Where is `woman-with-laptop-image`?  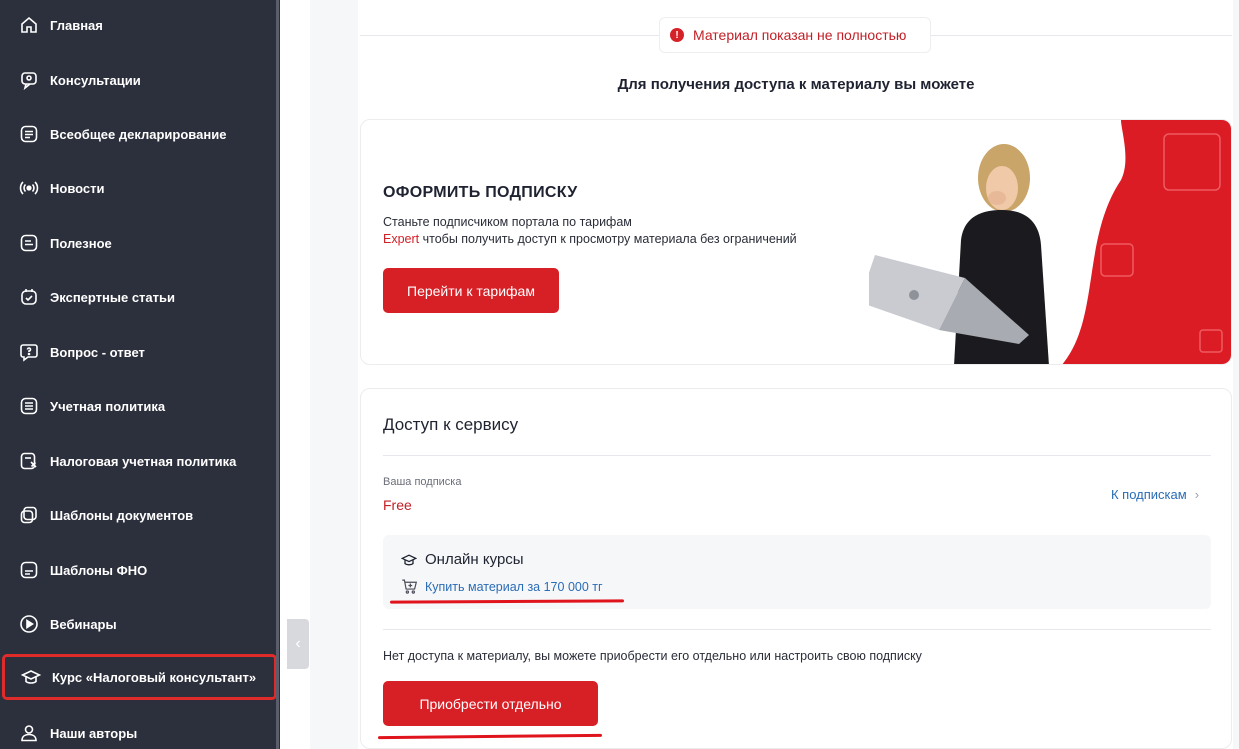 woman-with-laptop-image is located at coordinates (959, 254).